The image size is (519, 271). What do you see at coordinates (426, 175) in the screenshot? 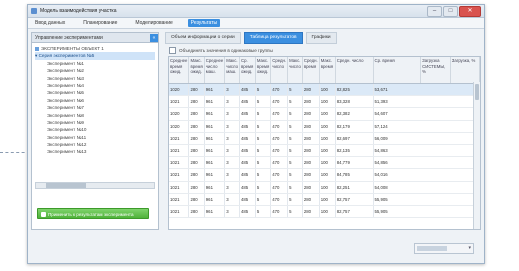
I see `table-cell: 54,016` at bounding box center [426, 175].